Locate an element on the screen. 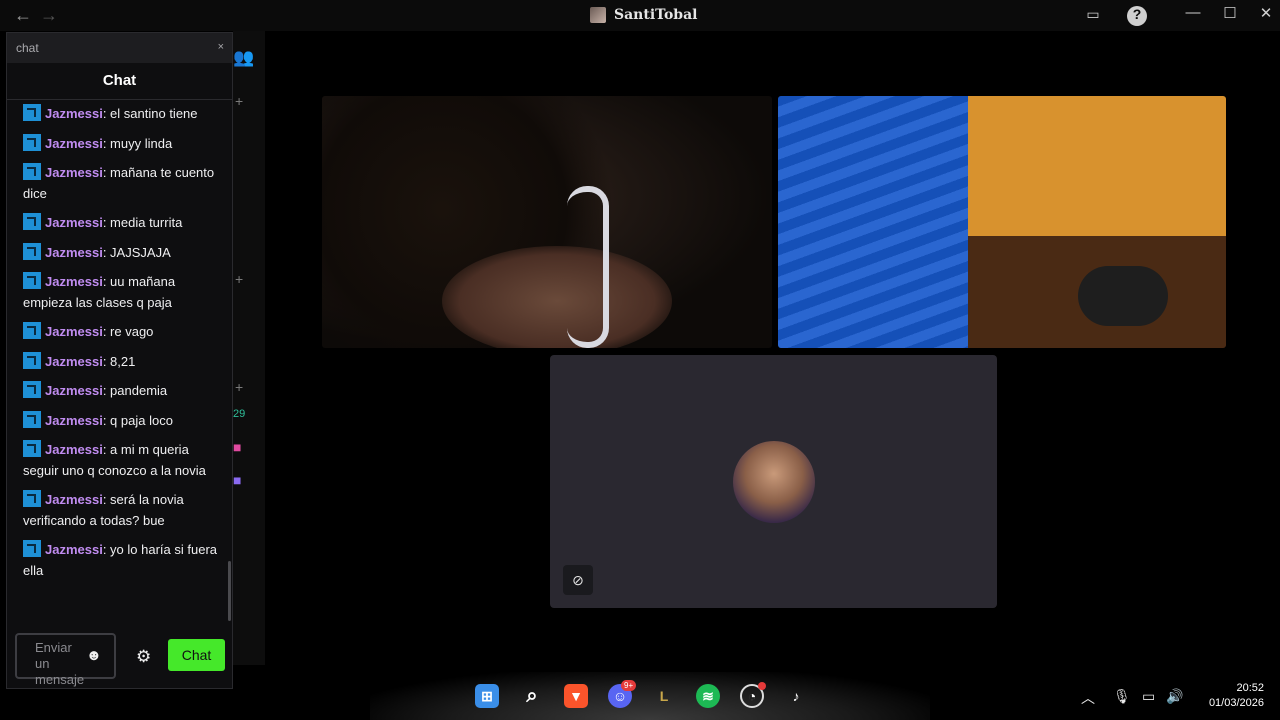  inbox-icon: ▭ is located at coordinates (1093, 16).